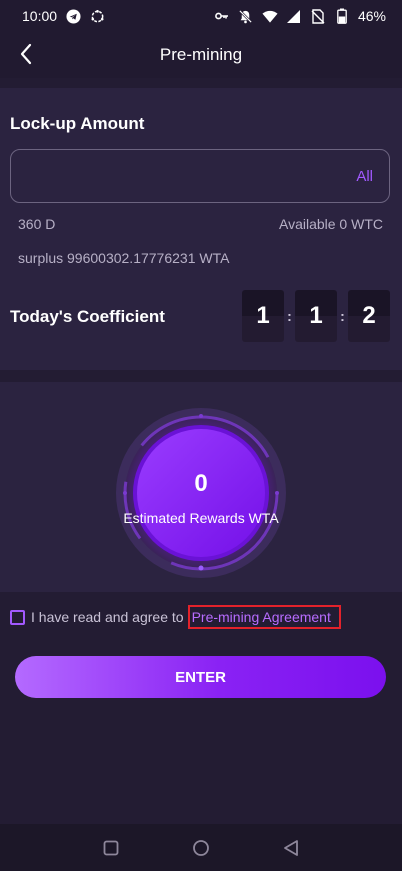 The height and width of the screenshot is (871, 402). I want to click on telegram-icon, so click(73, 16).